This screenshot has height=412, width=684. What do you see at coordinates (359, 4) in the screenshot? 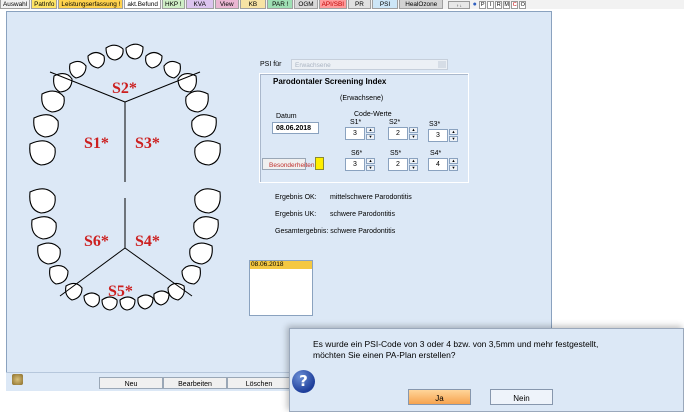
I see `tab-pr: PR` at bounding box center [359, 4].